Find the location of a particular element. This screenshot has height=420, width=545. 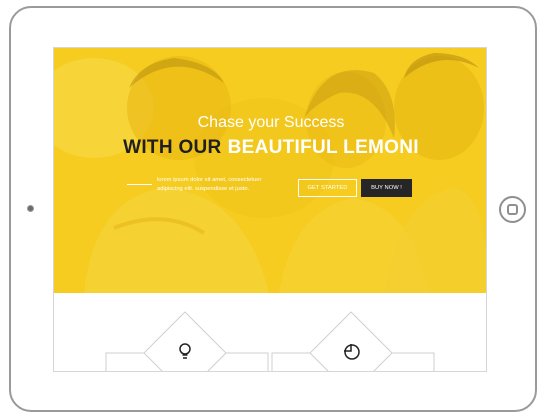

get-started-button: GET STARTED is located at coordinates (327, 188).